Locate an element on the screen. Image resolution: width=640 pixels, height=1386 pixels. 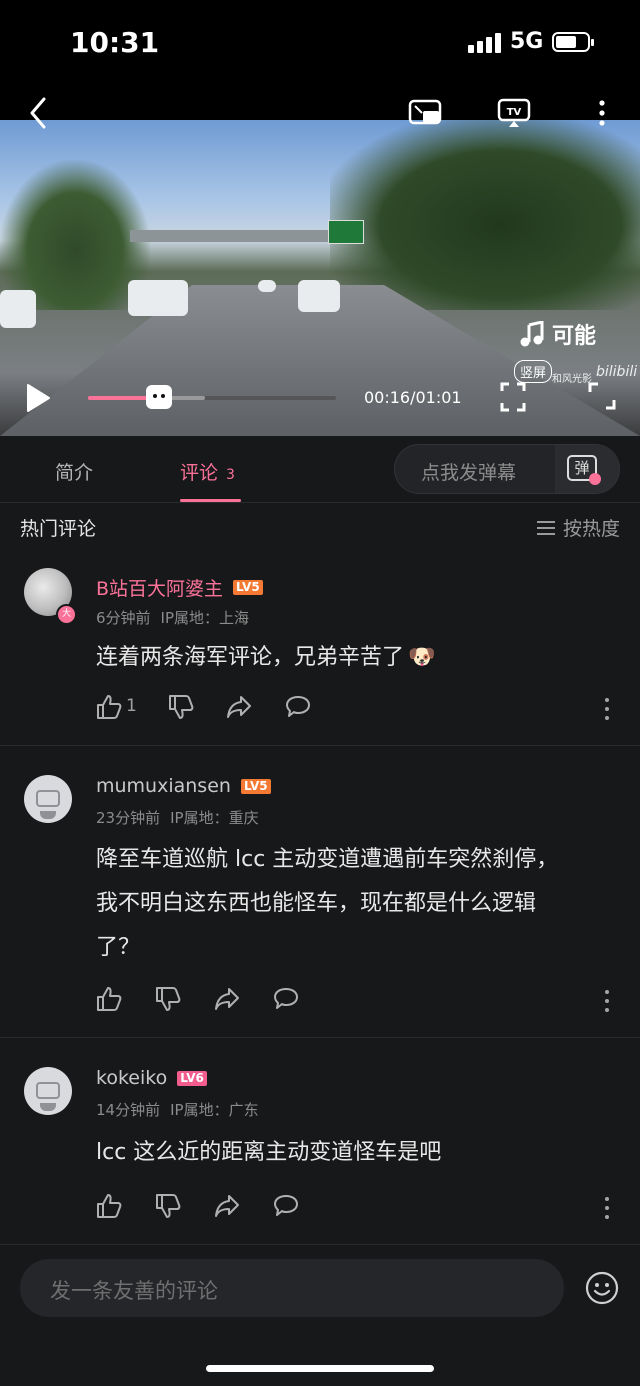
battery-icon is located at coordinates (573, 42).